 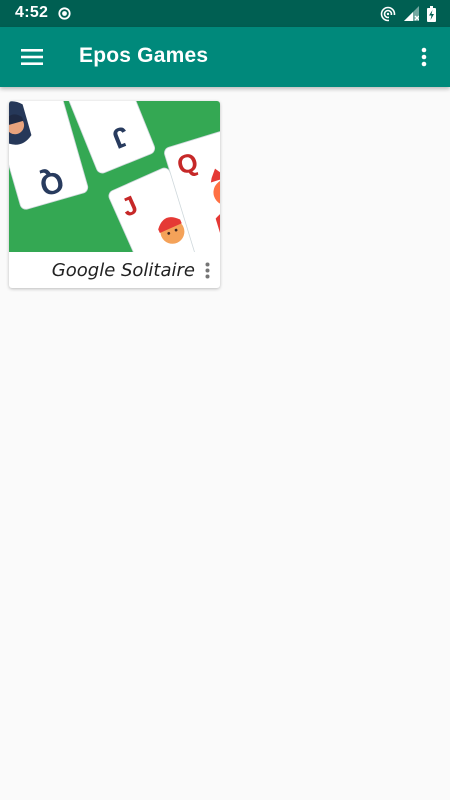 I want to click on status-time: 4:52, so click(x=32, y=12).